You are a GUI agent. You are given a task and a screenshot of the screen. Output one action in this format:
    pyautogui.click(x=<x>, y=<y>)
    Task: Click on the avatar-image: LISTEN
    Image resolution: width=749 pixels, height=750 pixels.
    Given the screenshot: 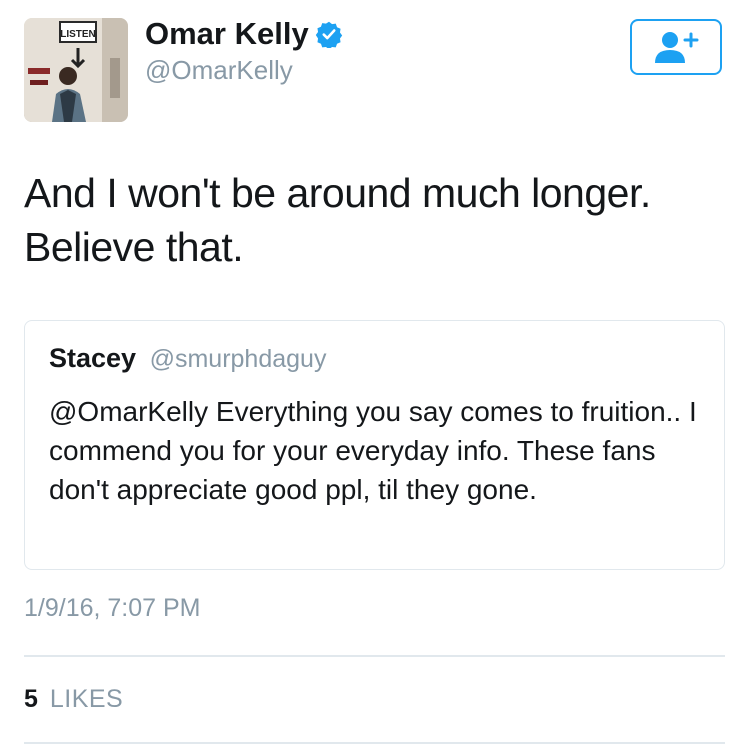 What is the action you would take?
    pyautogui.click(x=76, y=70)
    